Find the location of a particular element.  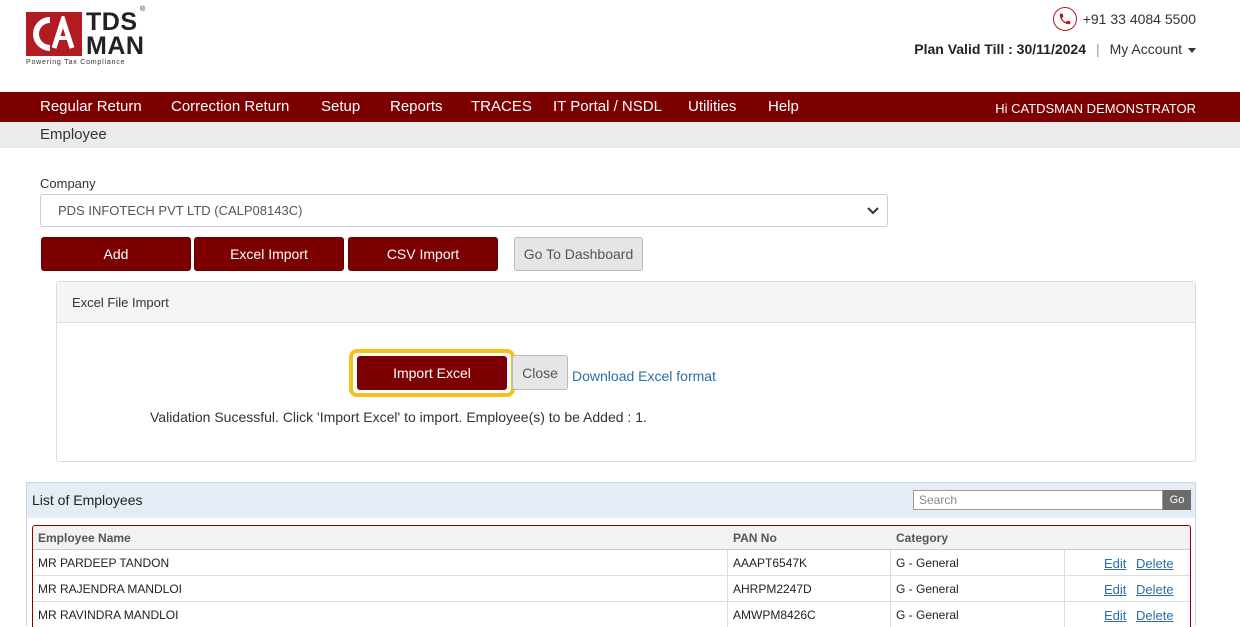

nav-it-portal-nsdl: IT Portal / NSDL is located at coordinates (607, 106).